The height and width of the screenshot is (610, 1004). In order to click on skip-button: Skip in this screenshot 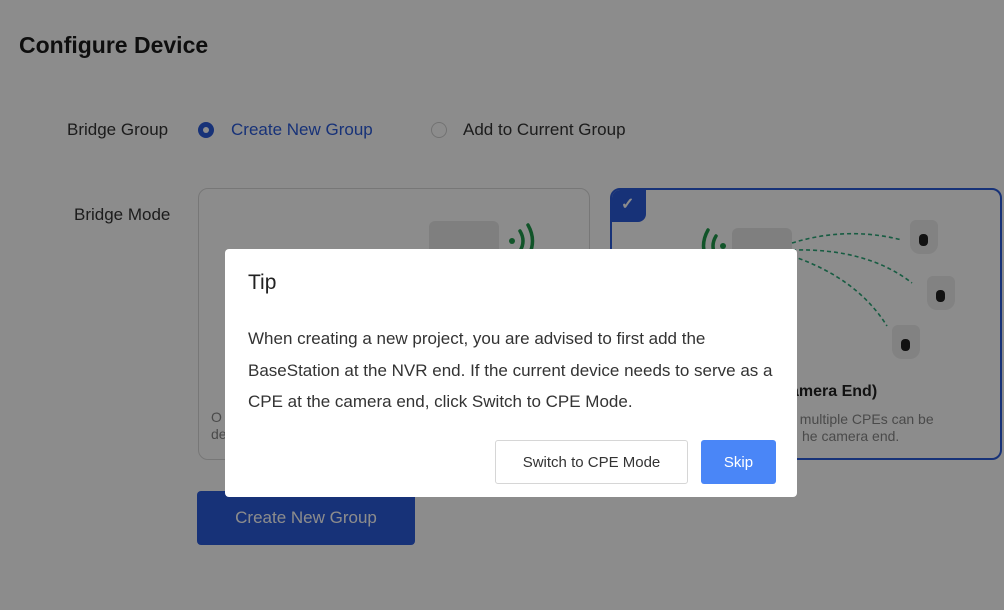, I will do `click(738, 462)`.